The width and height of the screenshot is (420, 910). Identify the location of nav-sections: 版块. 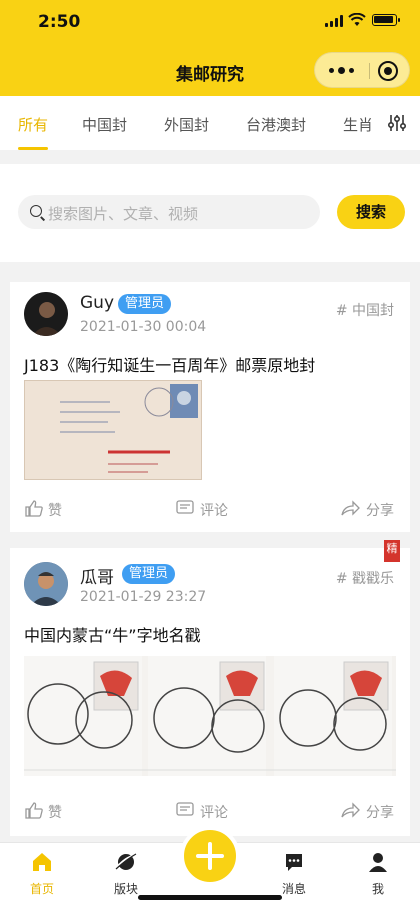
(126, 874).